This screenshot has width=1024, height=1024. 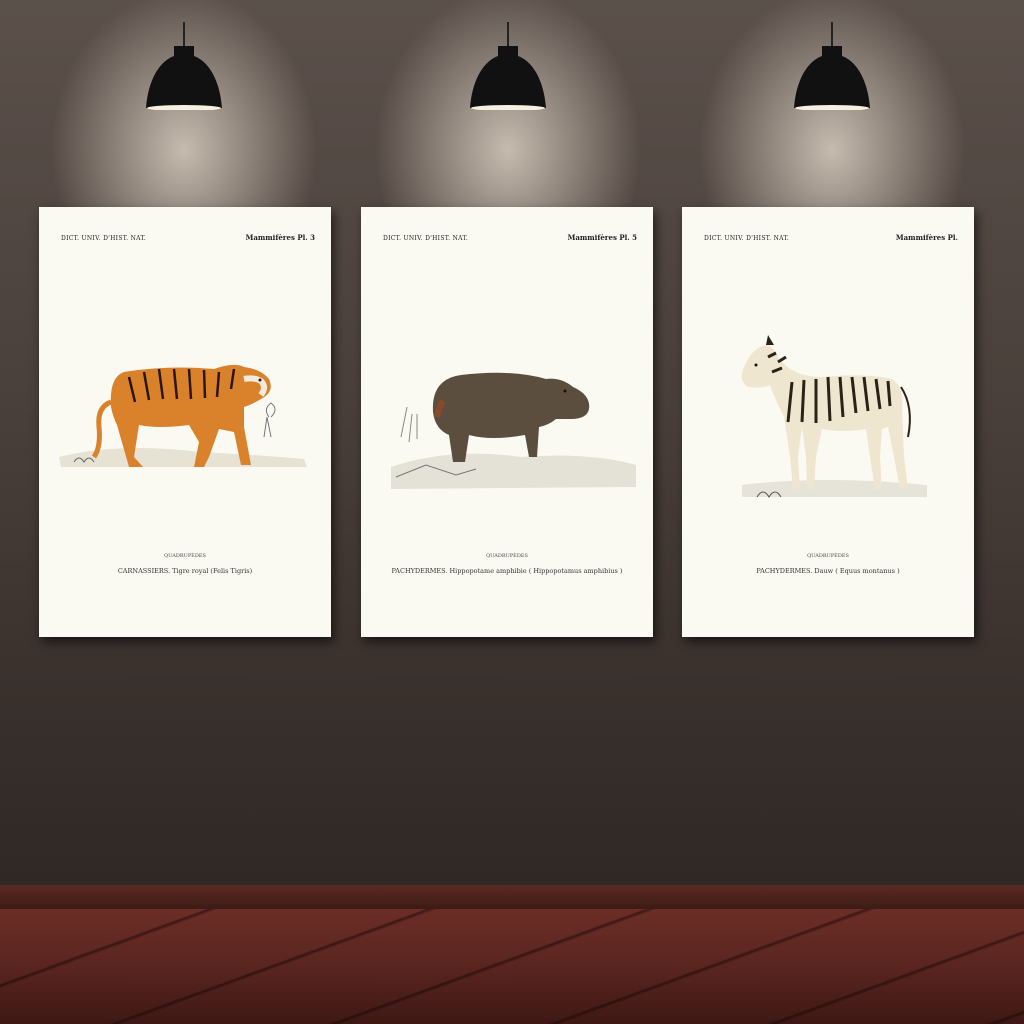 What do you see at coordinates (508, 67) in the screenshot?
I see `pendant-lamp-center-icon` at bounding box center [508, 67].